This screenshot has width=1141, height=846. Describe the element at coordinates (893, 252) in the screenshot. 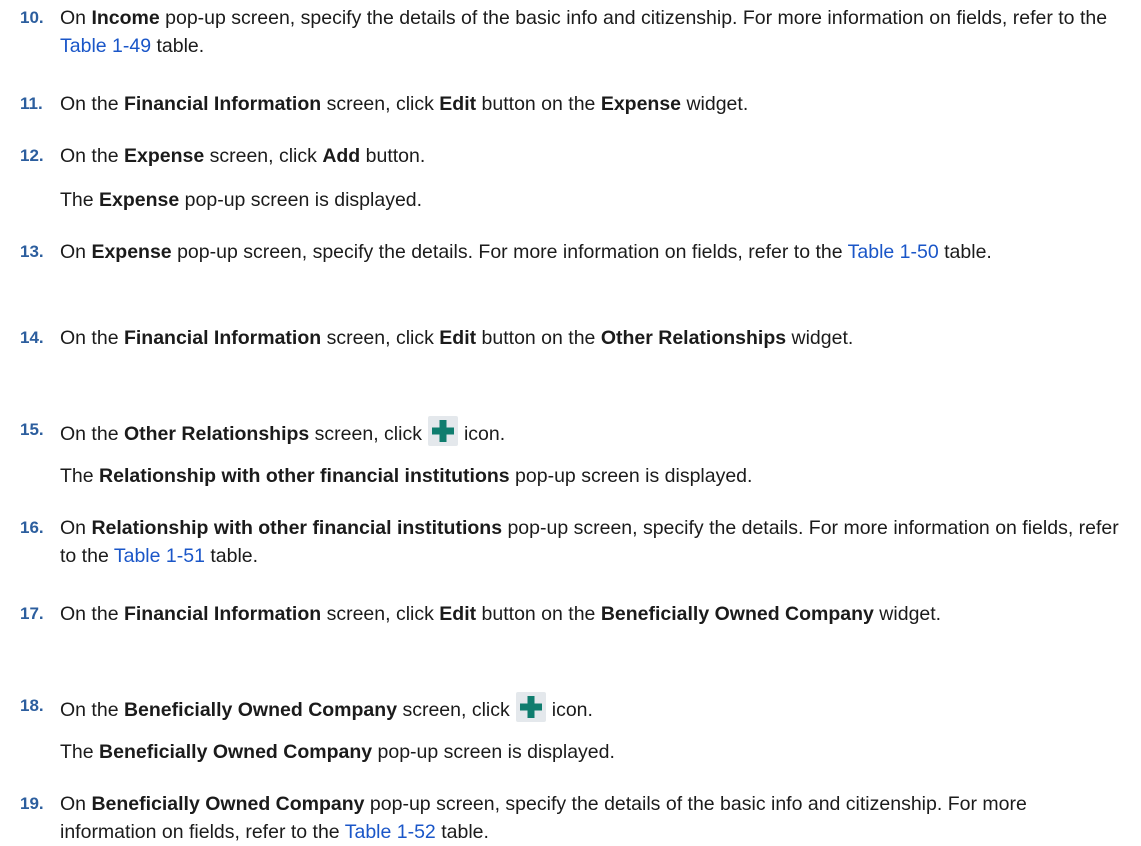

I see `table-reference-link: Table 1-50` at that location.